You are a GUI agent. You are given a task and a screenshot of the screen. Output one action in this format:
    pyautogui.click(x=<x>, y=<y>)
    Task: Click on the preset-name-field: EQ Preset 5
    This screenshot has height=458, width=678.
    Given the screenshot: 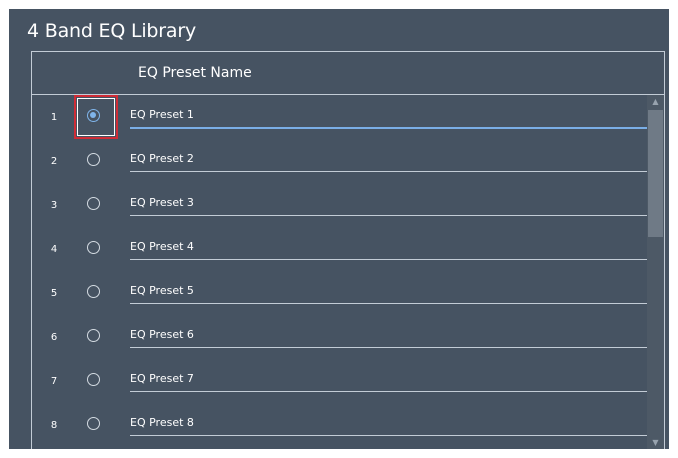 What is the action you would take?
    pyautogui.click(x=389, y=294)
    